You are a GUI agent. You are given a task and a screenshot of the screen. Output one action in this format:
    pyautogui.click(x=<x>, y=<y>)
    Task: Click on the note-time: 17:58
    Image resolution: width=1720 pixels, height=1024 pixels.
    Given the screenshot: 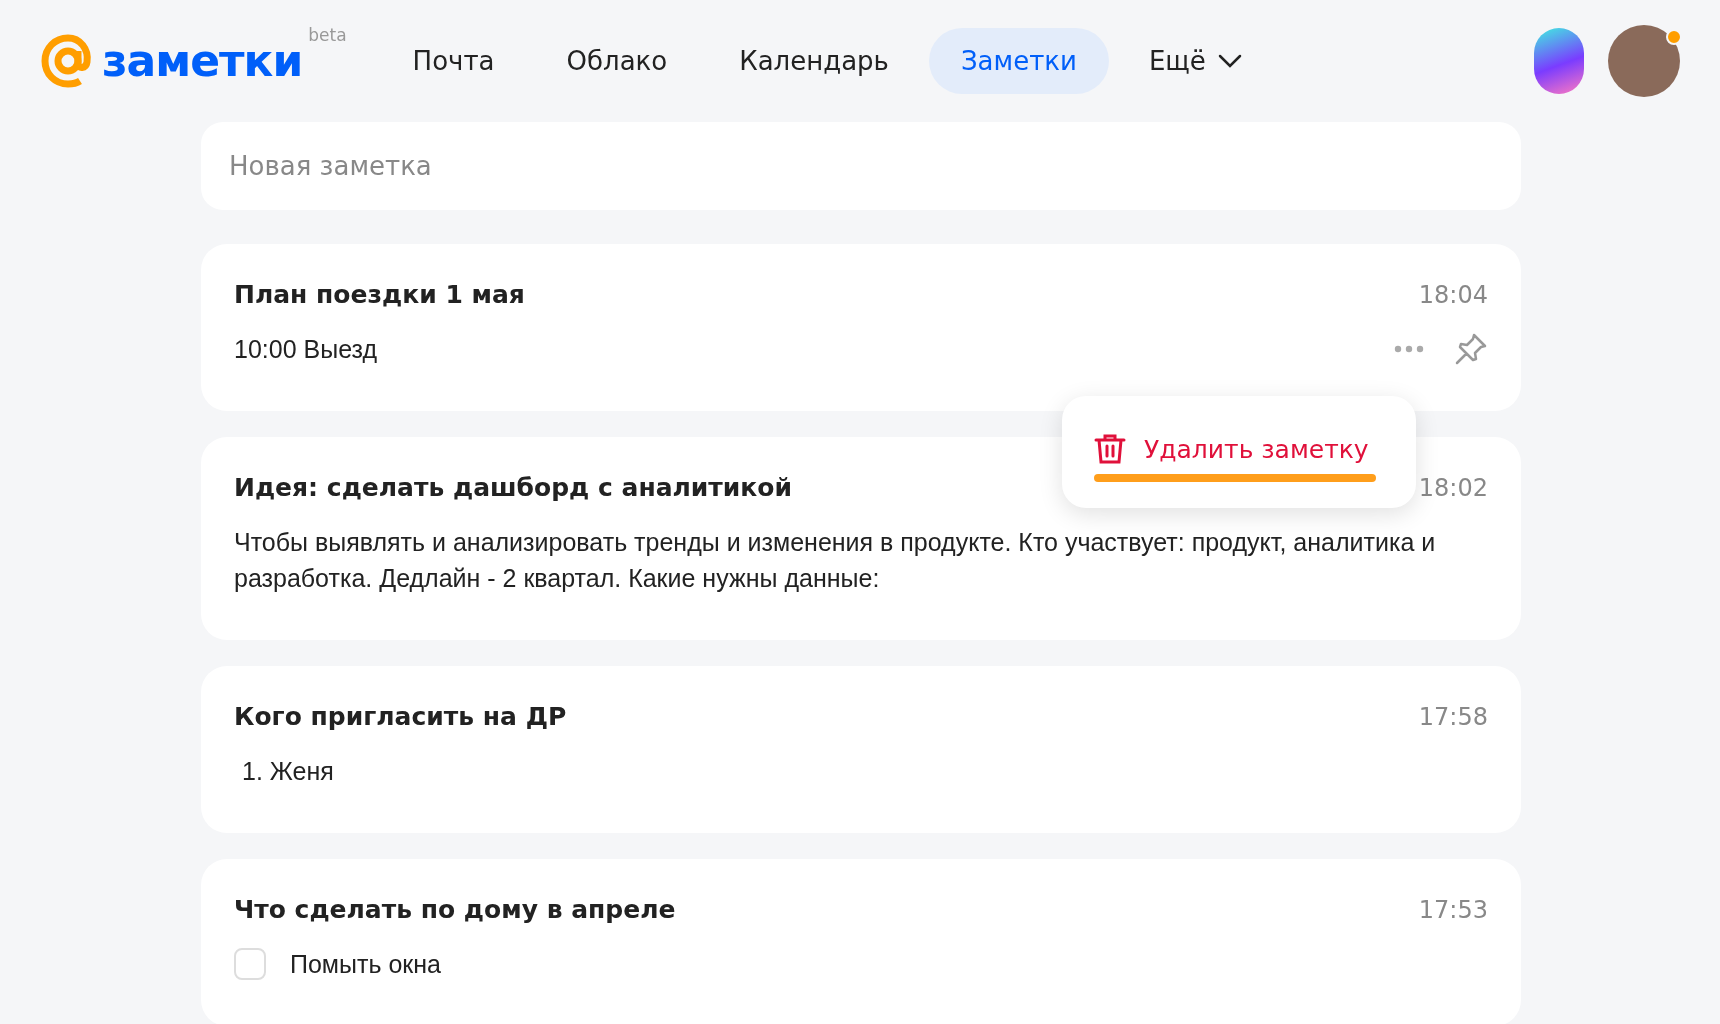 What is the action you would take?
    pyautogui.click(x=1453, y=716)
    